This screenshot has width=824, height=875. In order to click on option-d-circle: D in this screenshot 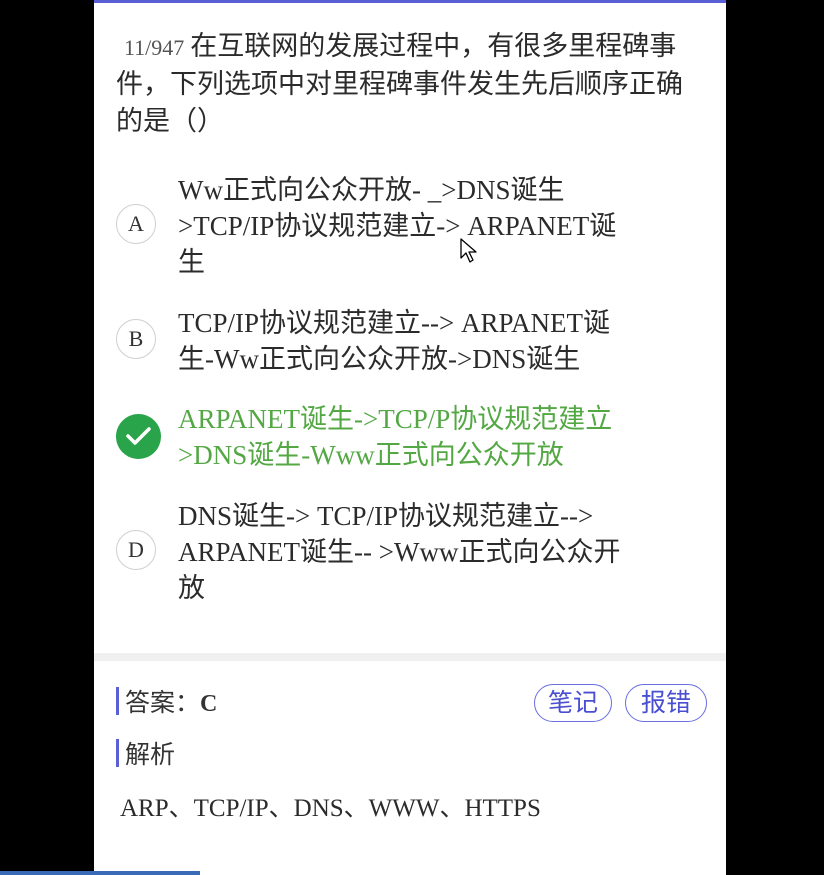, I will do `click(136, 550)`.